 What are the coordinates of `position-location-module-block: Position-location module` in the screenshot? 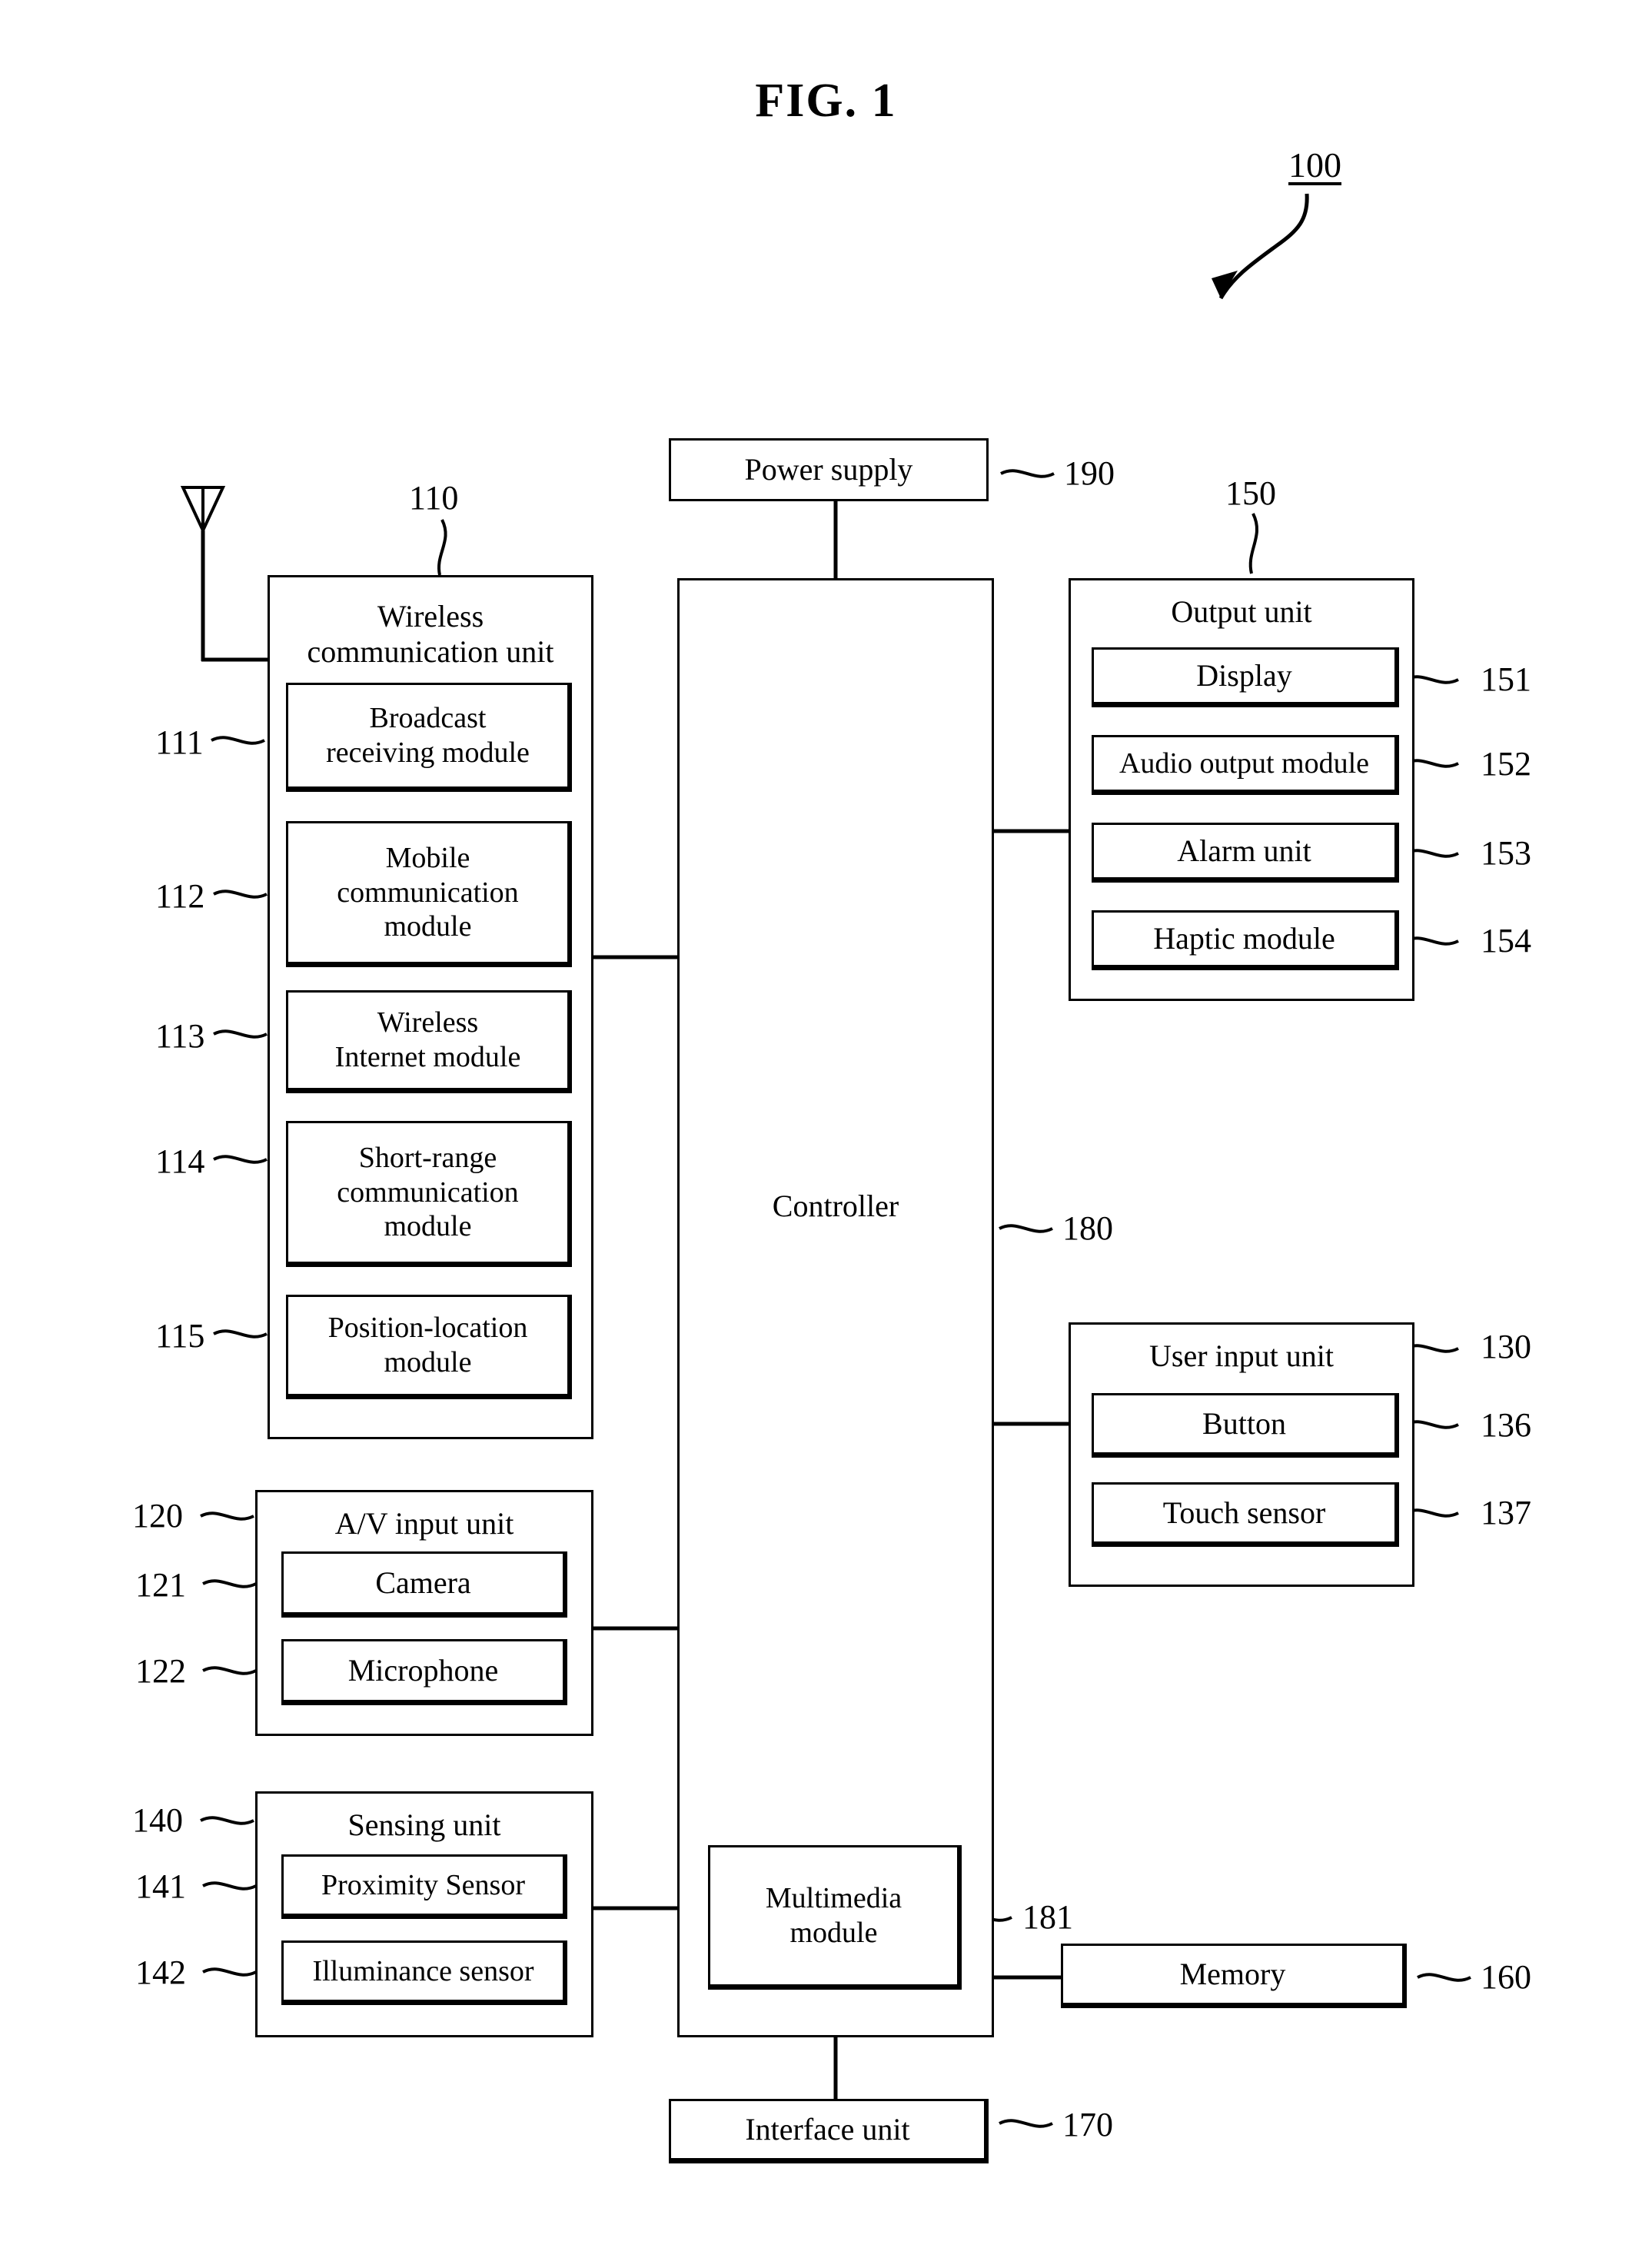 It's located at (429, 1347).